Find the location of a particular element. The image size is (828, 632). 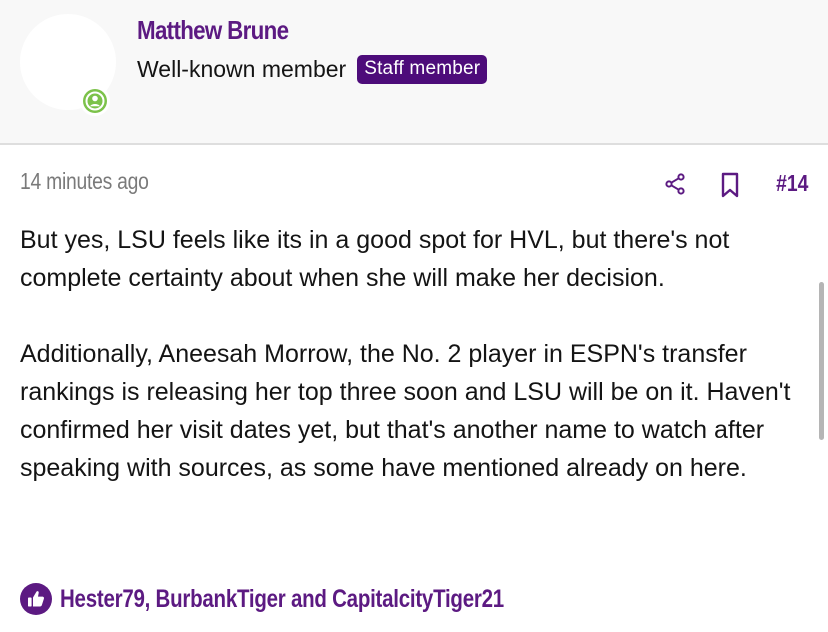

staff-badge: Staff member is located at coordinates (422, 69).